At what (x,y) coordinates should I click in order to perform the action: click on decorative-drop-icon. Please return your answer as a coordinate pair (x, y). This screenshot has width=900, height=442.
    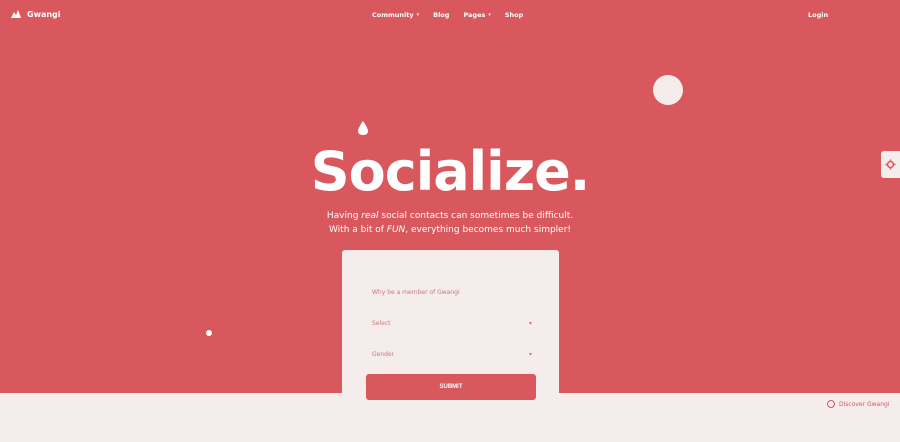
    Looking at the image, I should click on (363, 128).